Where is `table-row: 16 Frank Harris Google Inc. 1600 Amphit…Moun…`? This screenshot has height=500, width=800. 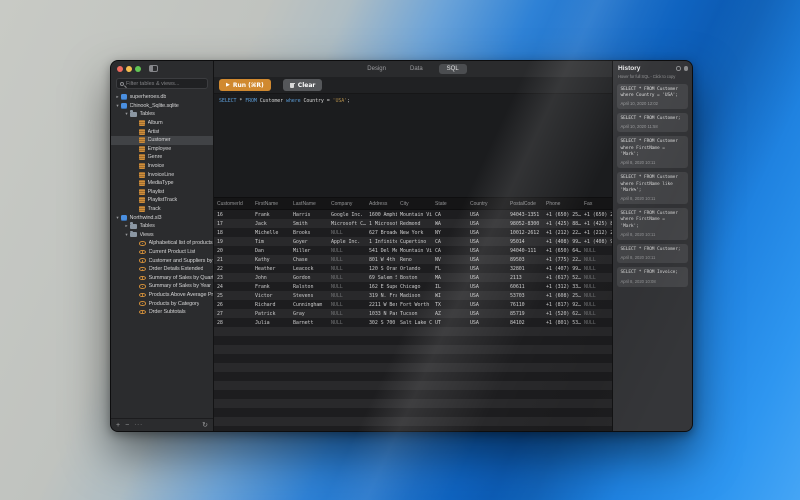
table-row: 16 Frank Harris Google Inc. 1600 Amphit…Moun… is located at coordinates (413, 214).